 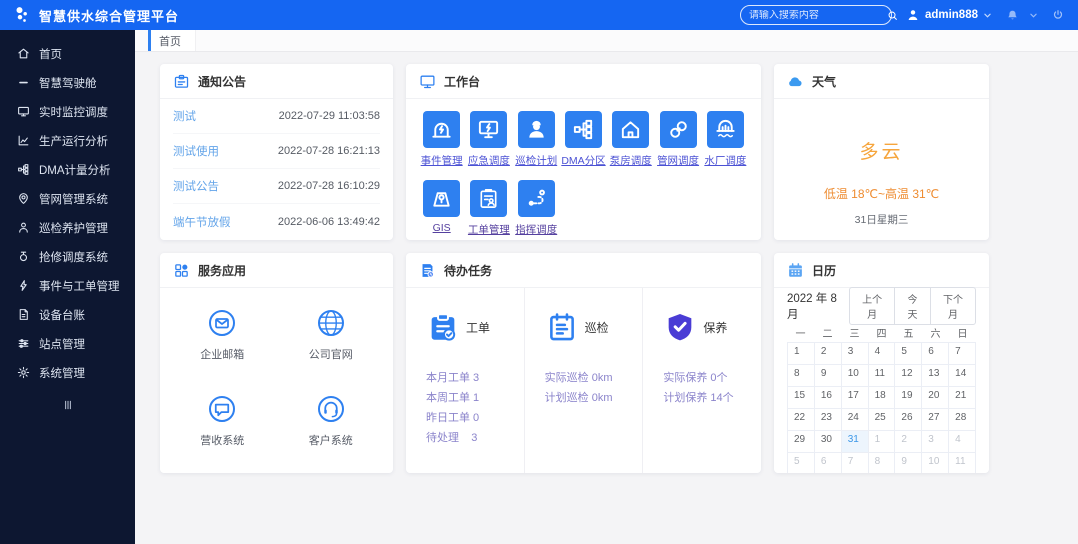 I want to click on calendar-day-cell: 22, so click(x=801, y=420).